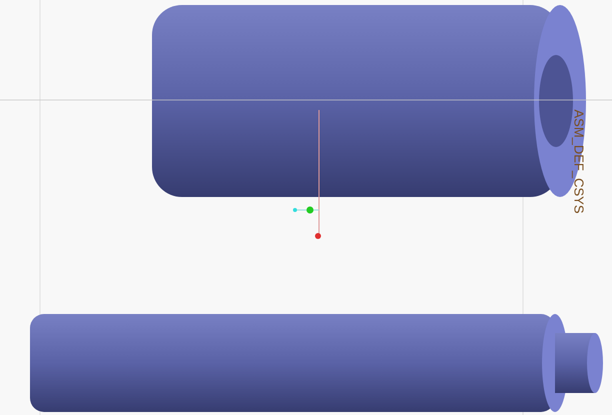 The width and height of the screenshot is (612, 415). Describe the element at coordinates (579, 161) in the screenshot. I see `csys-label: ASM_DEF_CSYS` at that location.